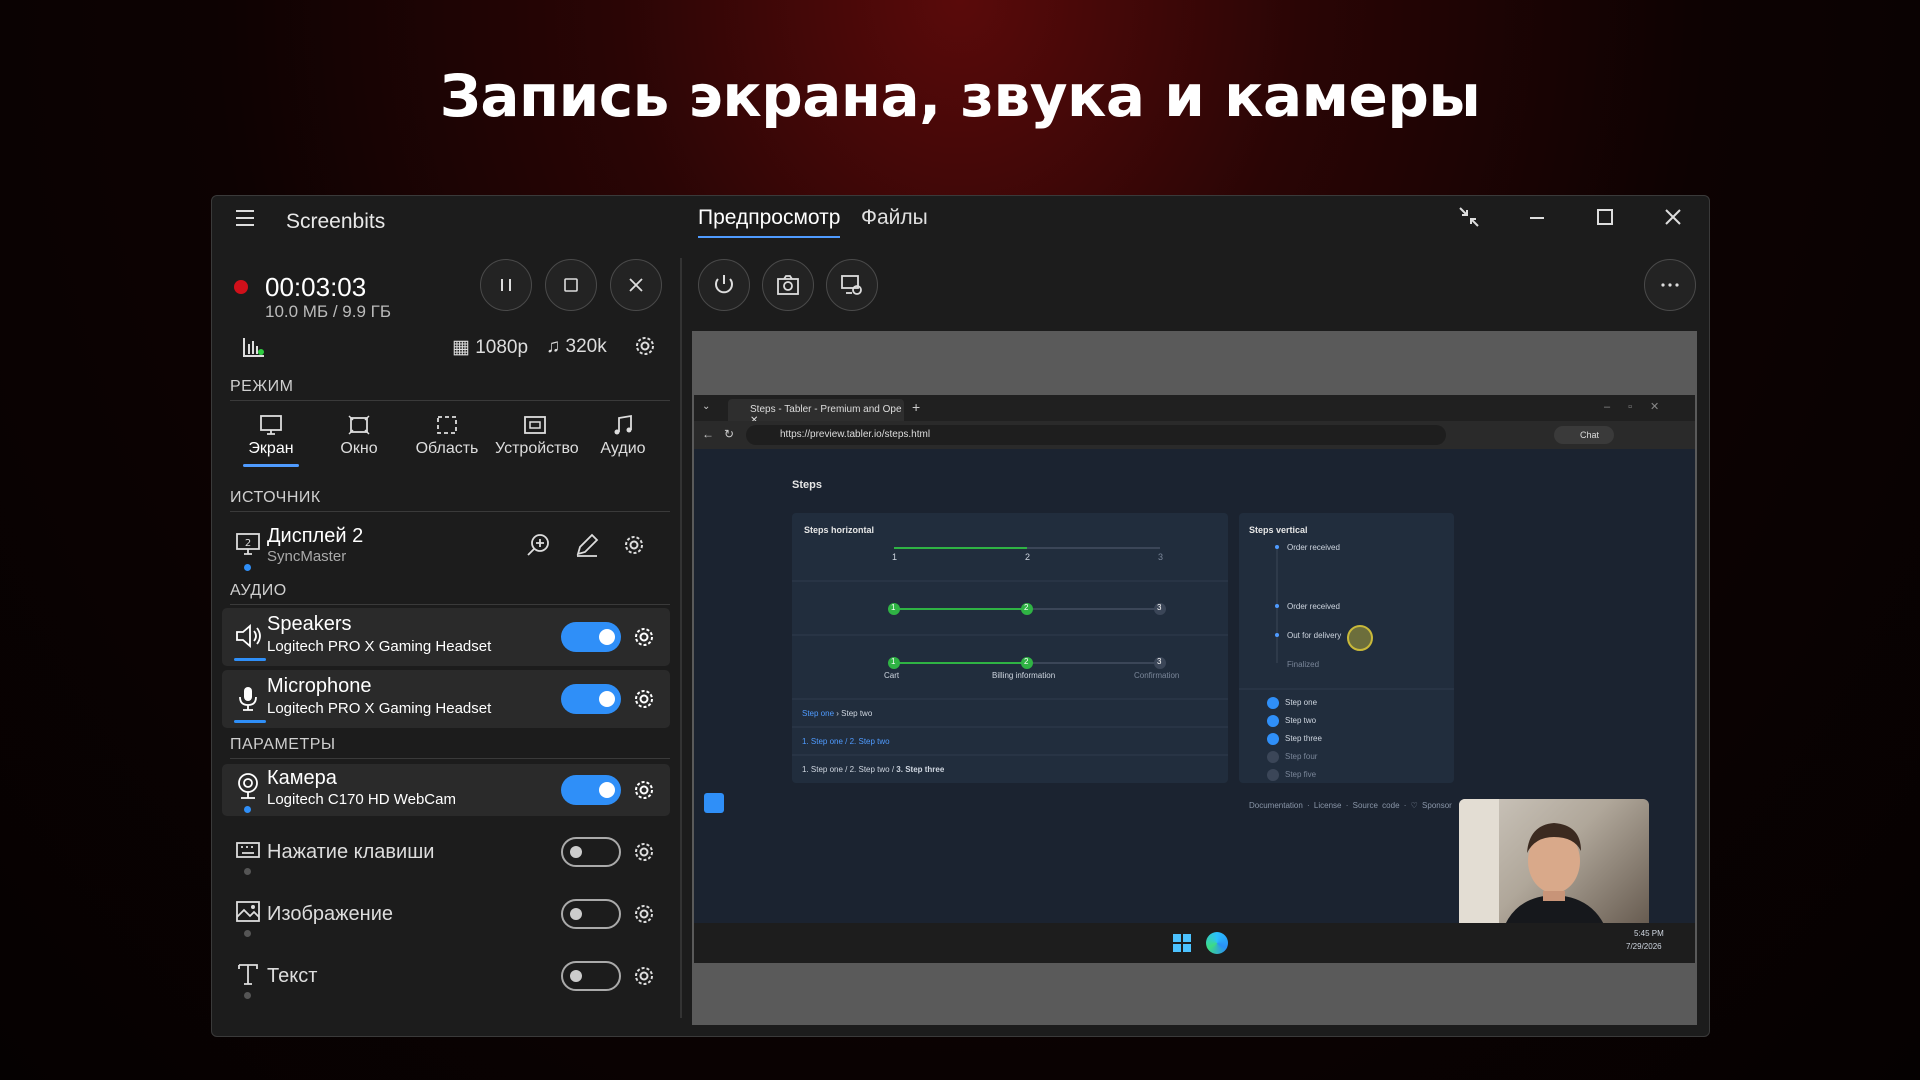  Describe the element at coordinates (769, 222) in the screenshot. I see `tab-preview: Предпросмотр` at that location.